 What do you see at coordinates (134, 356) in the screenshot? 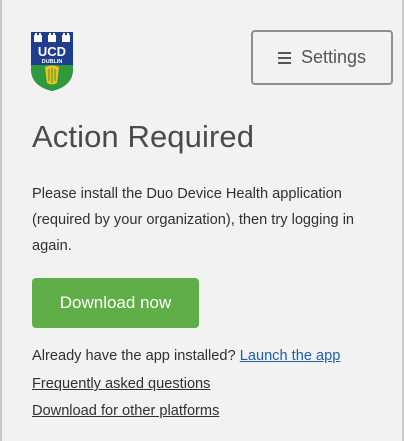
I see `already-installed-text: Already have the app installed?` at bounding box center [134, 356].